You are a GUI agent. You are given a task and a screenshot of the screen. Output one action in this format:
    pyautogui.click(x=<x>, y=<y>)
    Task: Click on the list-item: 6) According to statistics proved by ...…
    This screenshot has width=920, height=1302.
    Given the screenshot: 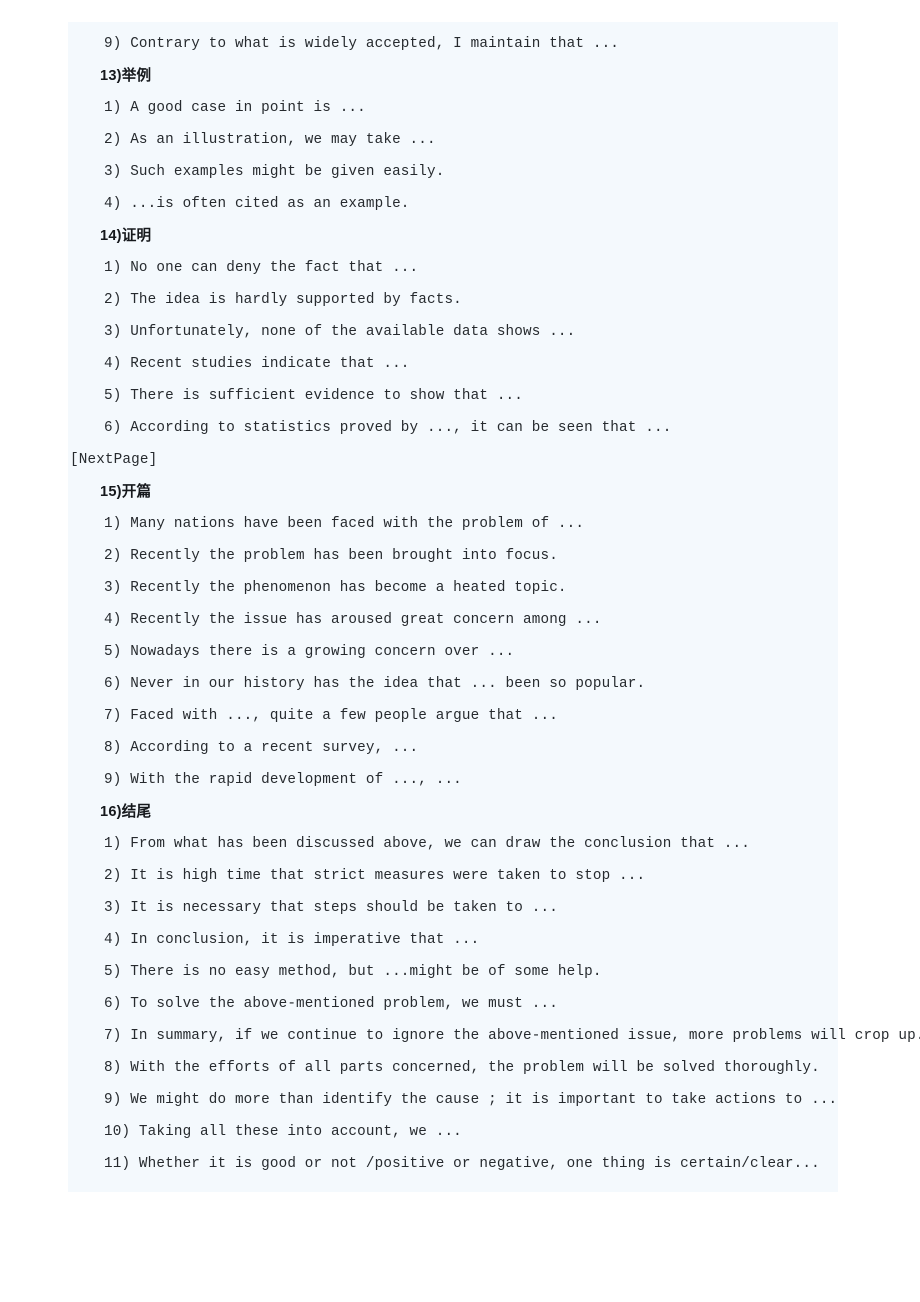 What is the action you would take?
    pyautogui.click(x=388, y=428)
    